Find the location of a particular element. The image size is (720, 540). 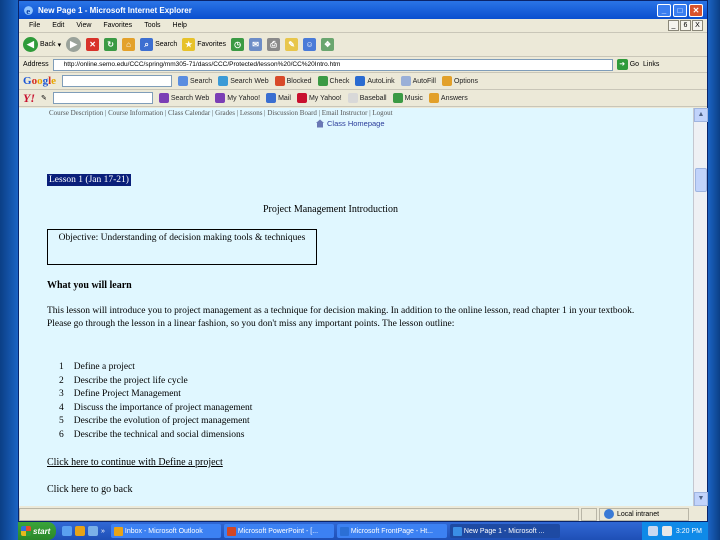

list-item: 1 Define a project is located at coordinates (97, 367).